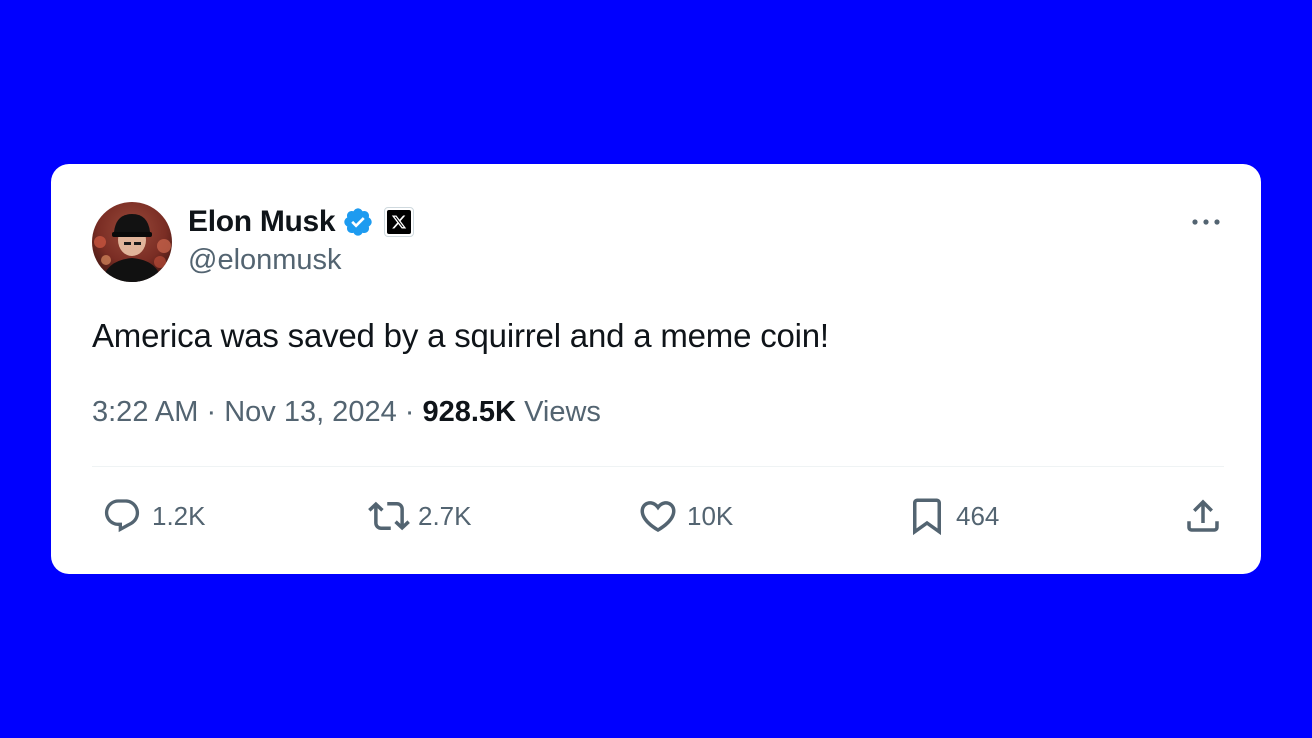 The width and height of the screenshot is (1312, 738). Describe the element at coordinates (562, 412) in the screenshot. I see `views-label-text: Views` at that location.